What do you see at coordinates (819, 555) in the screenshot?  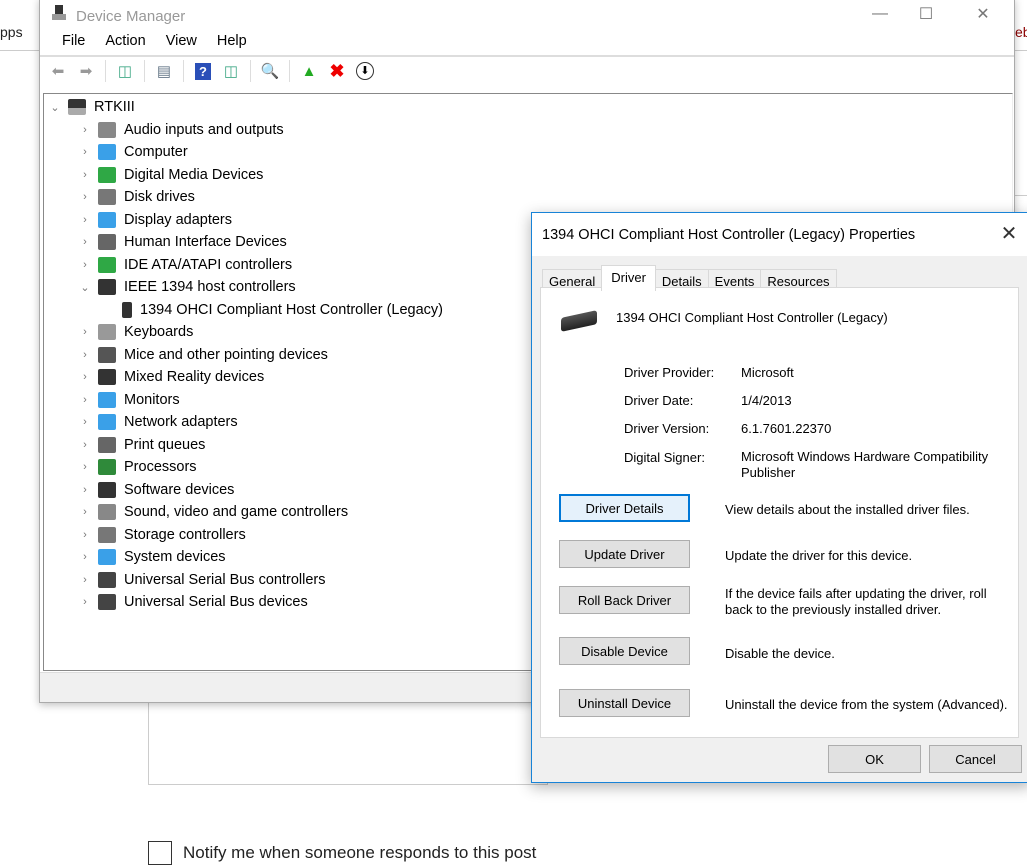 I see `update-driver-description: Update the driver for this device.` at bounding box center [819, 555].